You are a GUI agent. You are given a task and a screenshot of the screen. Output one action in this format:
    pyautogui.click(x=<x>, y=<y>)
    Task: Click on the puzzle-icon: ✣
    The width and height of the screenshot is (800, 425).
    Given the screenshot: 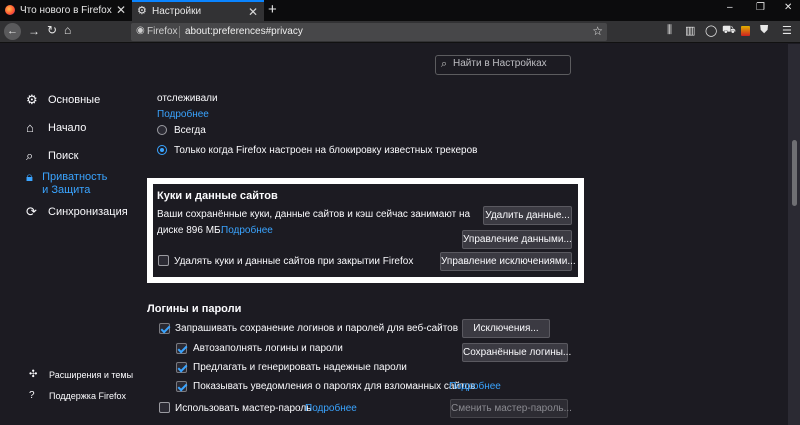 What is the action you would take?
    pyautogui.click(x=33, y=374)
    